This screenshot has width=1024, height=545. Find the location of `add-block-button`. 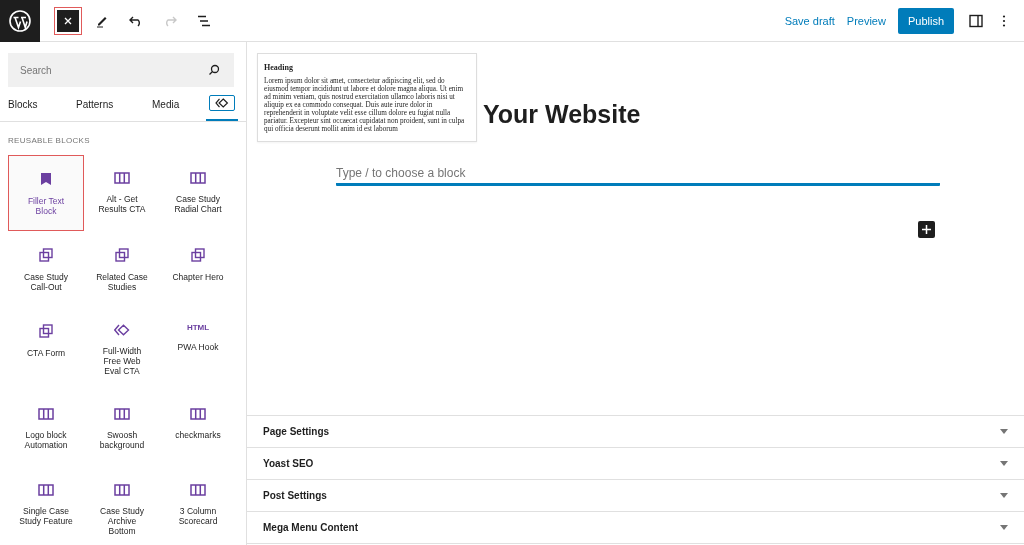

add-block-button is located at coordinates (926, 229).